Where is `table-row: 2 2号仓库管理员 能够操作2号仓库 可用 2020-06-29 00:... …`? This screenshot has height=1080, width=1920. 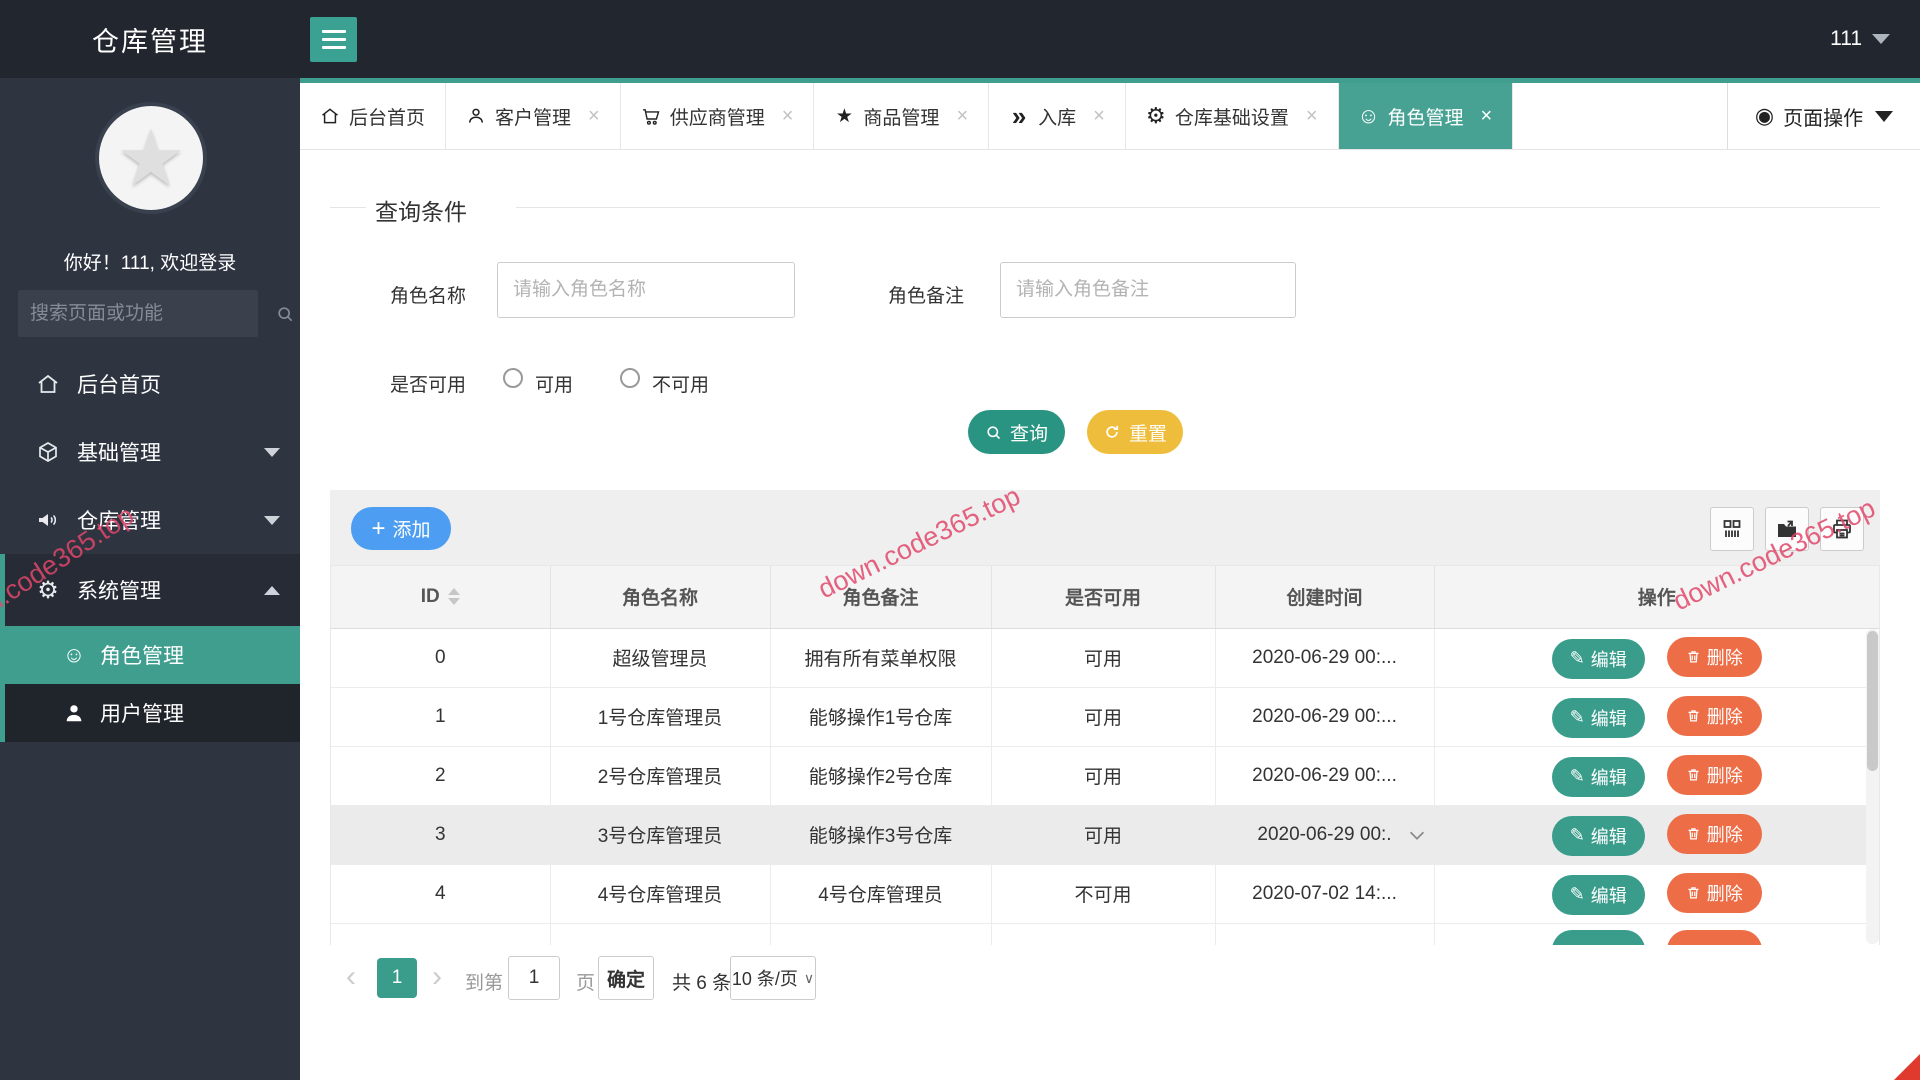 table-row: 2 2号仓库管理员 能够操作2号仓库 可用 2020-06-29 00:... … is located at coordinates (1105, 776).